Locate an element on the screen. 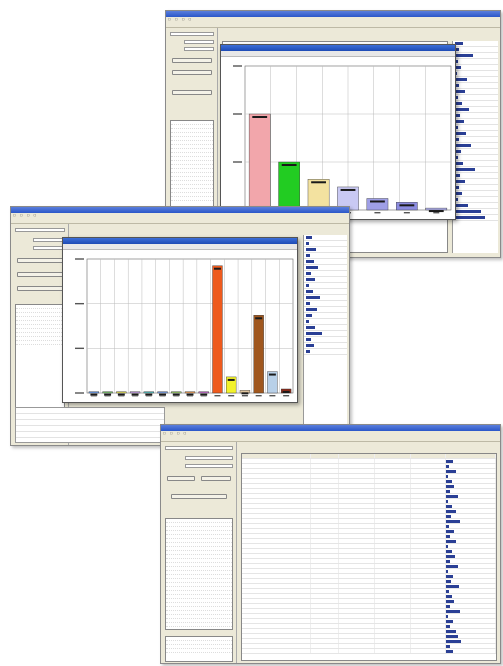 This screenshot has height=666, width=503. table-row is located at coordinates (369, 651).